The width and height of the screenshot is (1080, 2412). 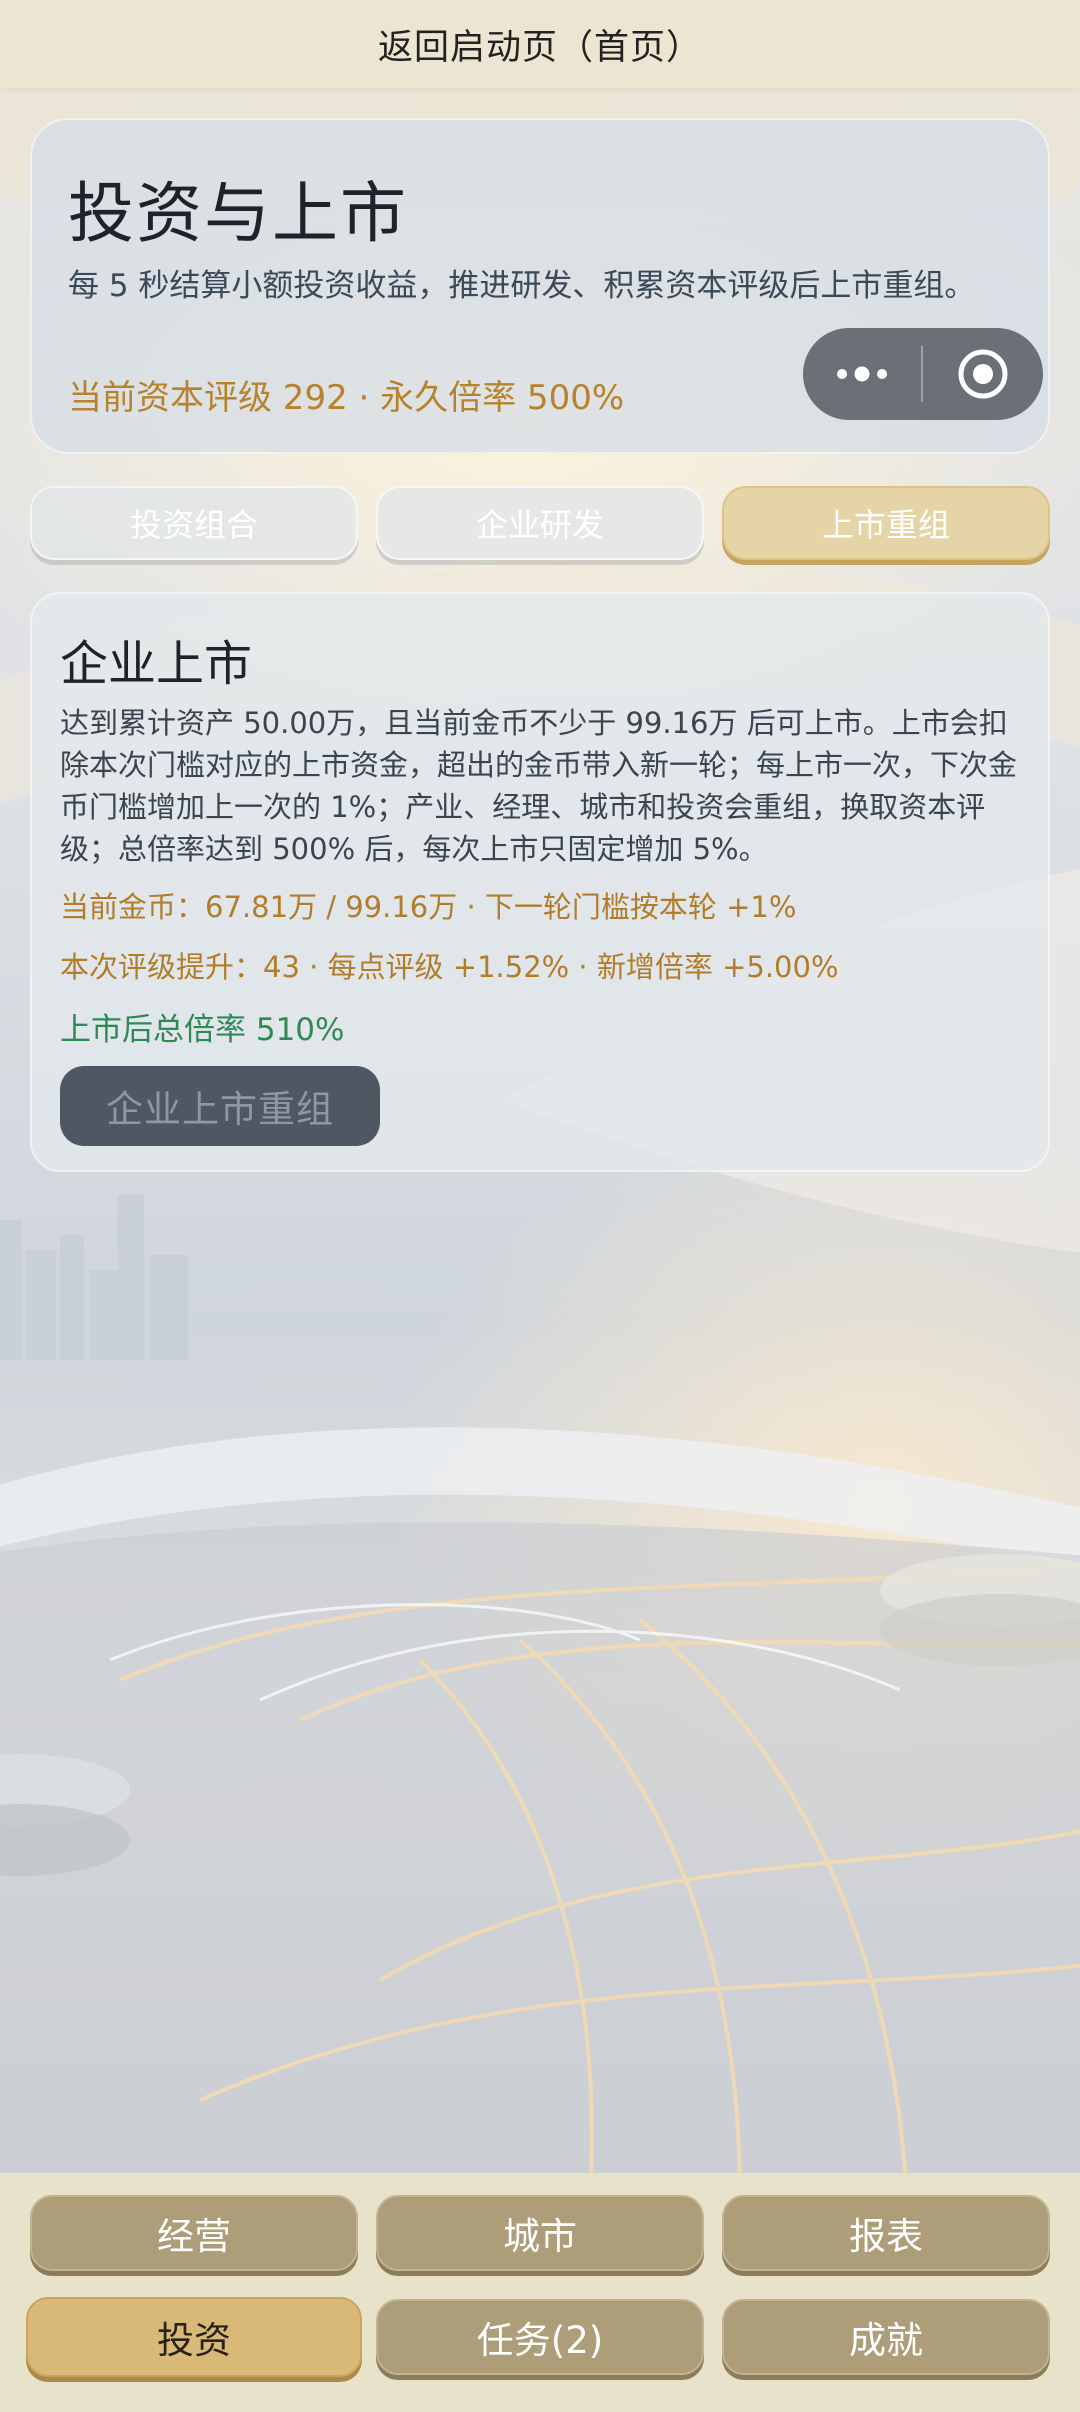 I want to click on nav-reports-label: 报表, so click(x=886, y=2236).